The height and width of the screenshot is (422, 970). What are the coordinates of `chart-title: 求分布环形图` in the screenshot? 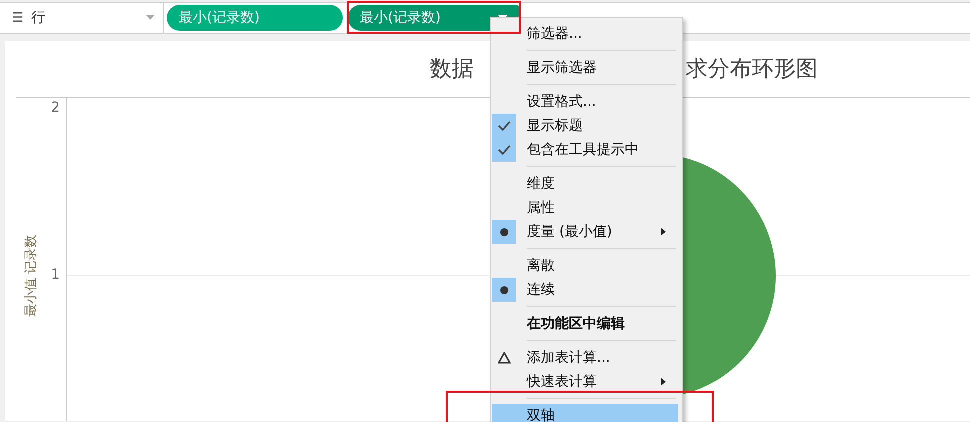 It's located at (752, 70).